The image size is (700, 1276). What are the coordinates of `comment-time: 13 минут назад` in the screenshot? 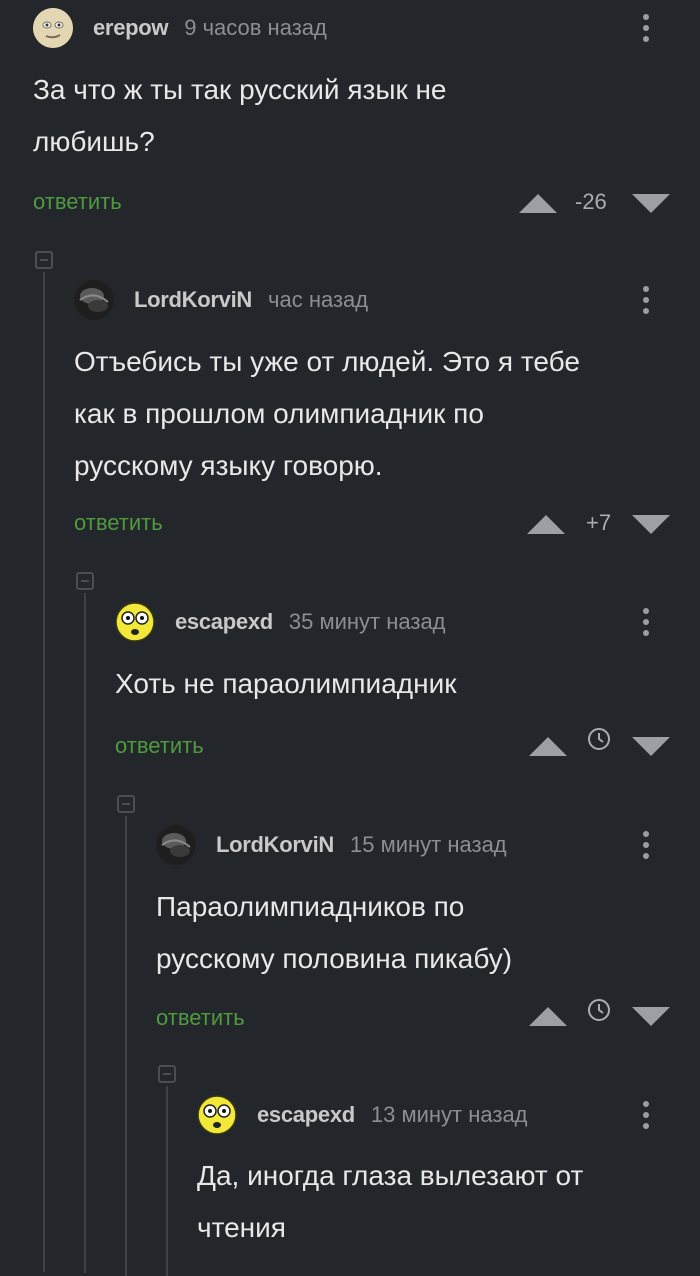 It's located at (449, 1114).